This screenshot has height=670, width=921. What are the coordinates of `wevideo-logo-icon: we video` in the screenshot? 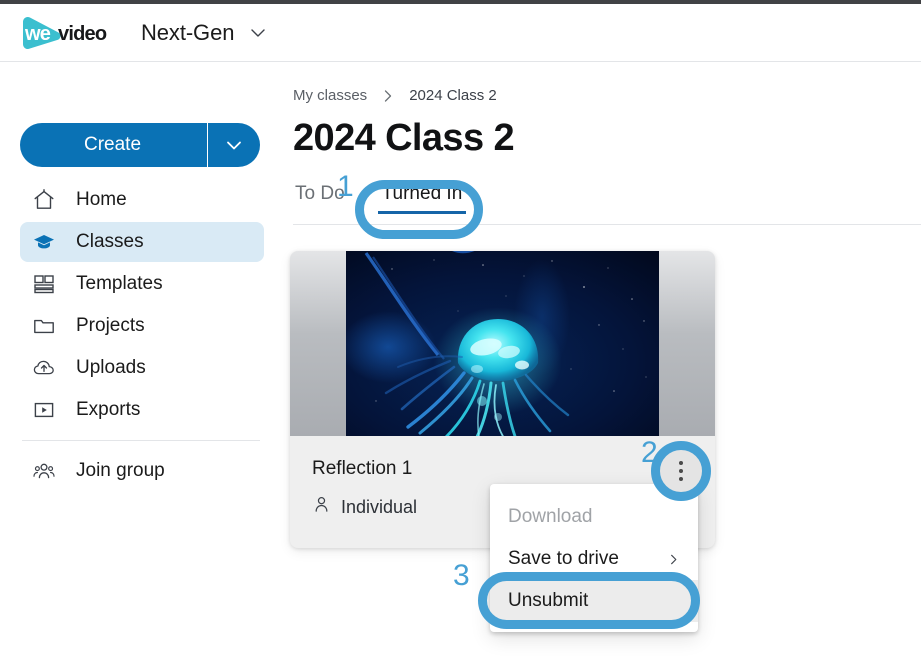 It's located at (65, 32).